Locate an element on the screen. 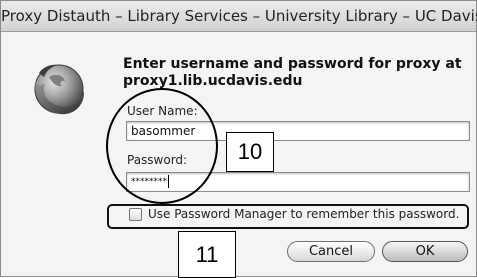 This screenshot has height=278, width=477. annotation-circle is located at coordinates (162, 146).